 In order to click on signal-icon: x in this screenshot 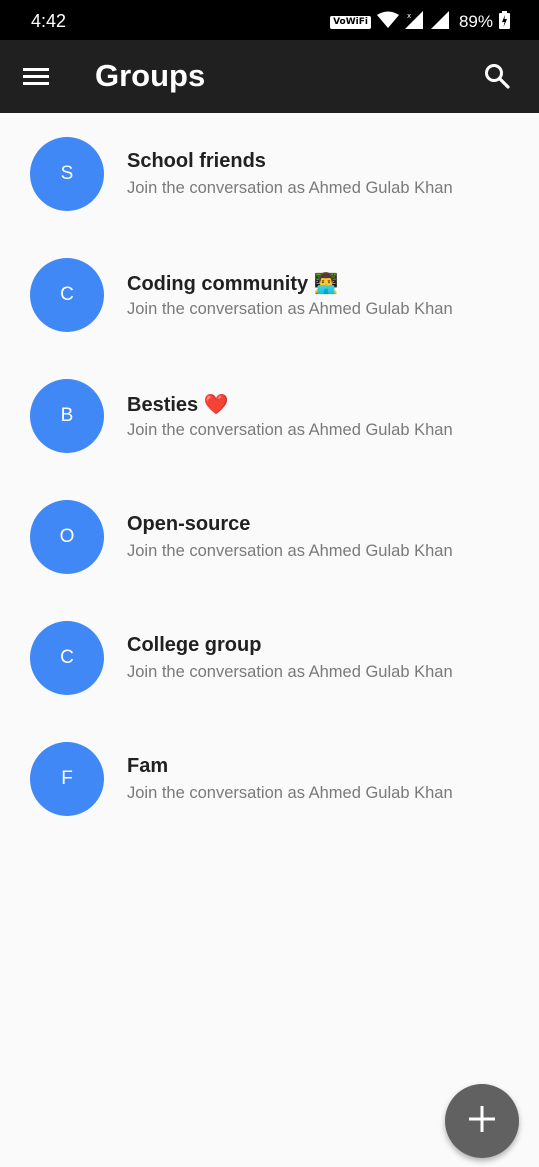, I will do `click(414, 22)`.